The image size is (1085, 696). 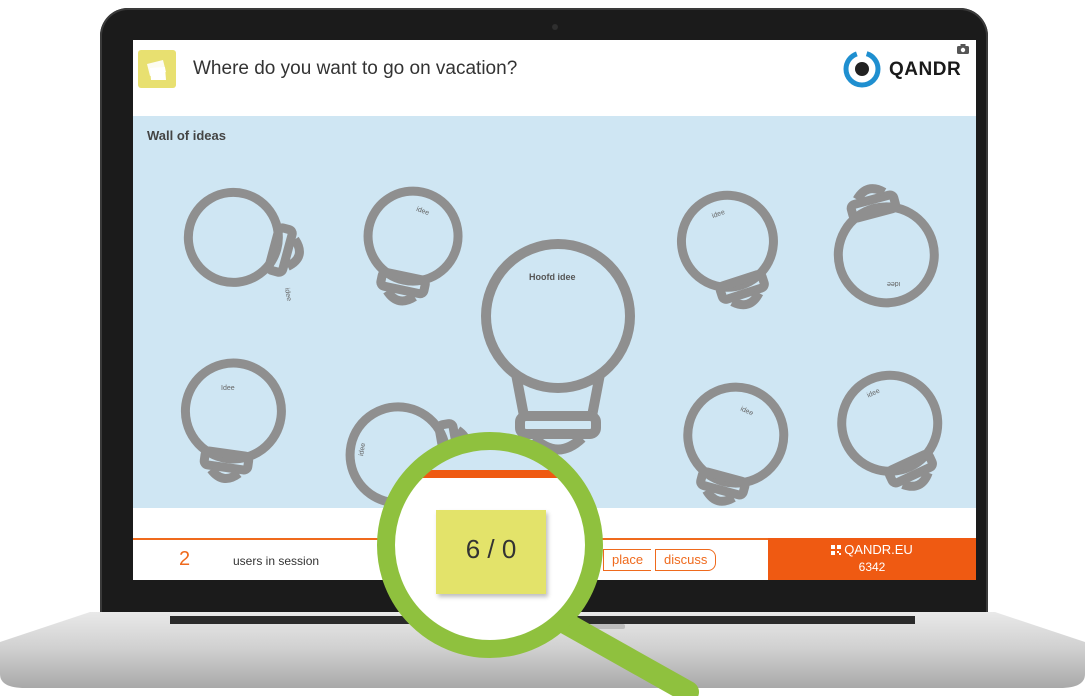 What do you see at coordinates (558, 348) in the screenshot?
I see `main-idea-bulb` at bounding box center [558, 348].